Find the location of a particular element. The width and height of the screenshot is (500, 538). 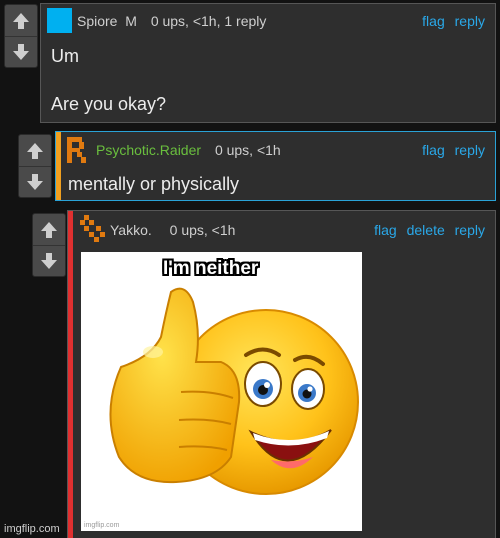

delete-link: delete is located at coordinates (426, 230).